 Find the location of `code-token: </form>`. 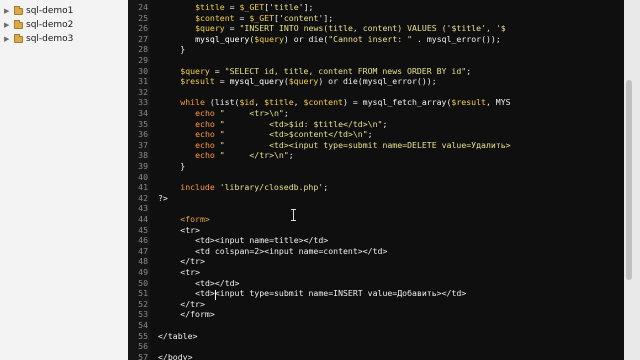

code-token: </form> is located at coordinates (197, 314).